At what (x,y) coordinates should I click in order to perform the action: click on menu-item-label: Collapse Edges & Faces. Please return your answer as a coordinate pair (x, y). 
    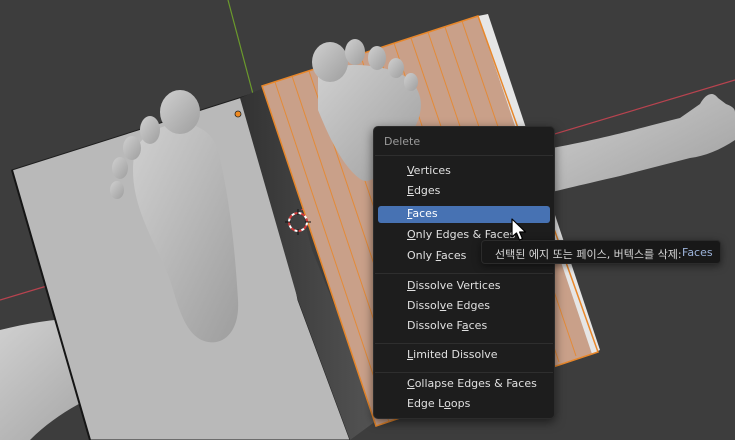
    Looking at the image, I should click on (472, 383).